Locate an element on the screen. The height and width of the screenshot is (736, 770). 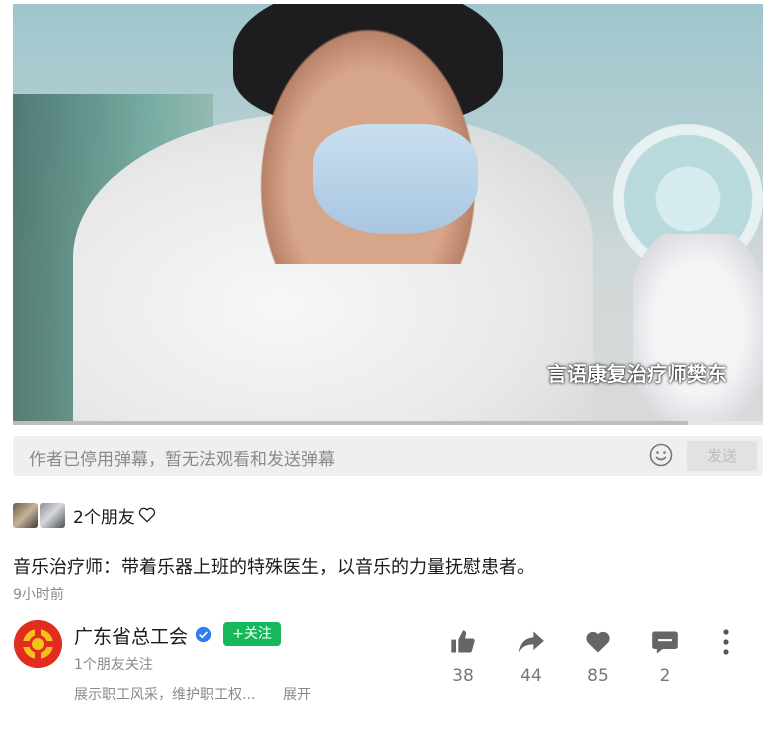
thumbs-up-icon is located at coordinates (463, 641).